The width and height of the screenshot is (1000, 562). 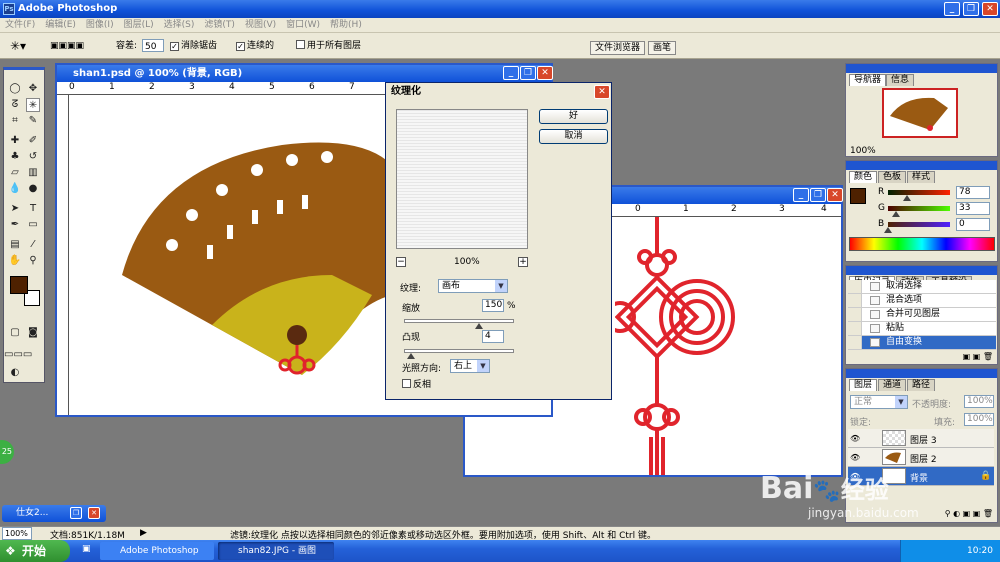 What do you see at coordinates (973, 208) in the screenshot?
I see `g-input: 33` at bounding box center [973, 208].